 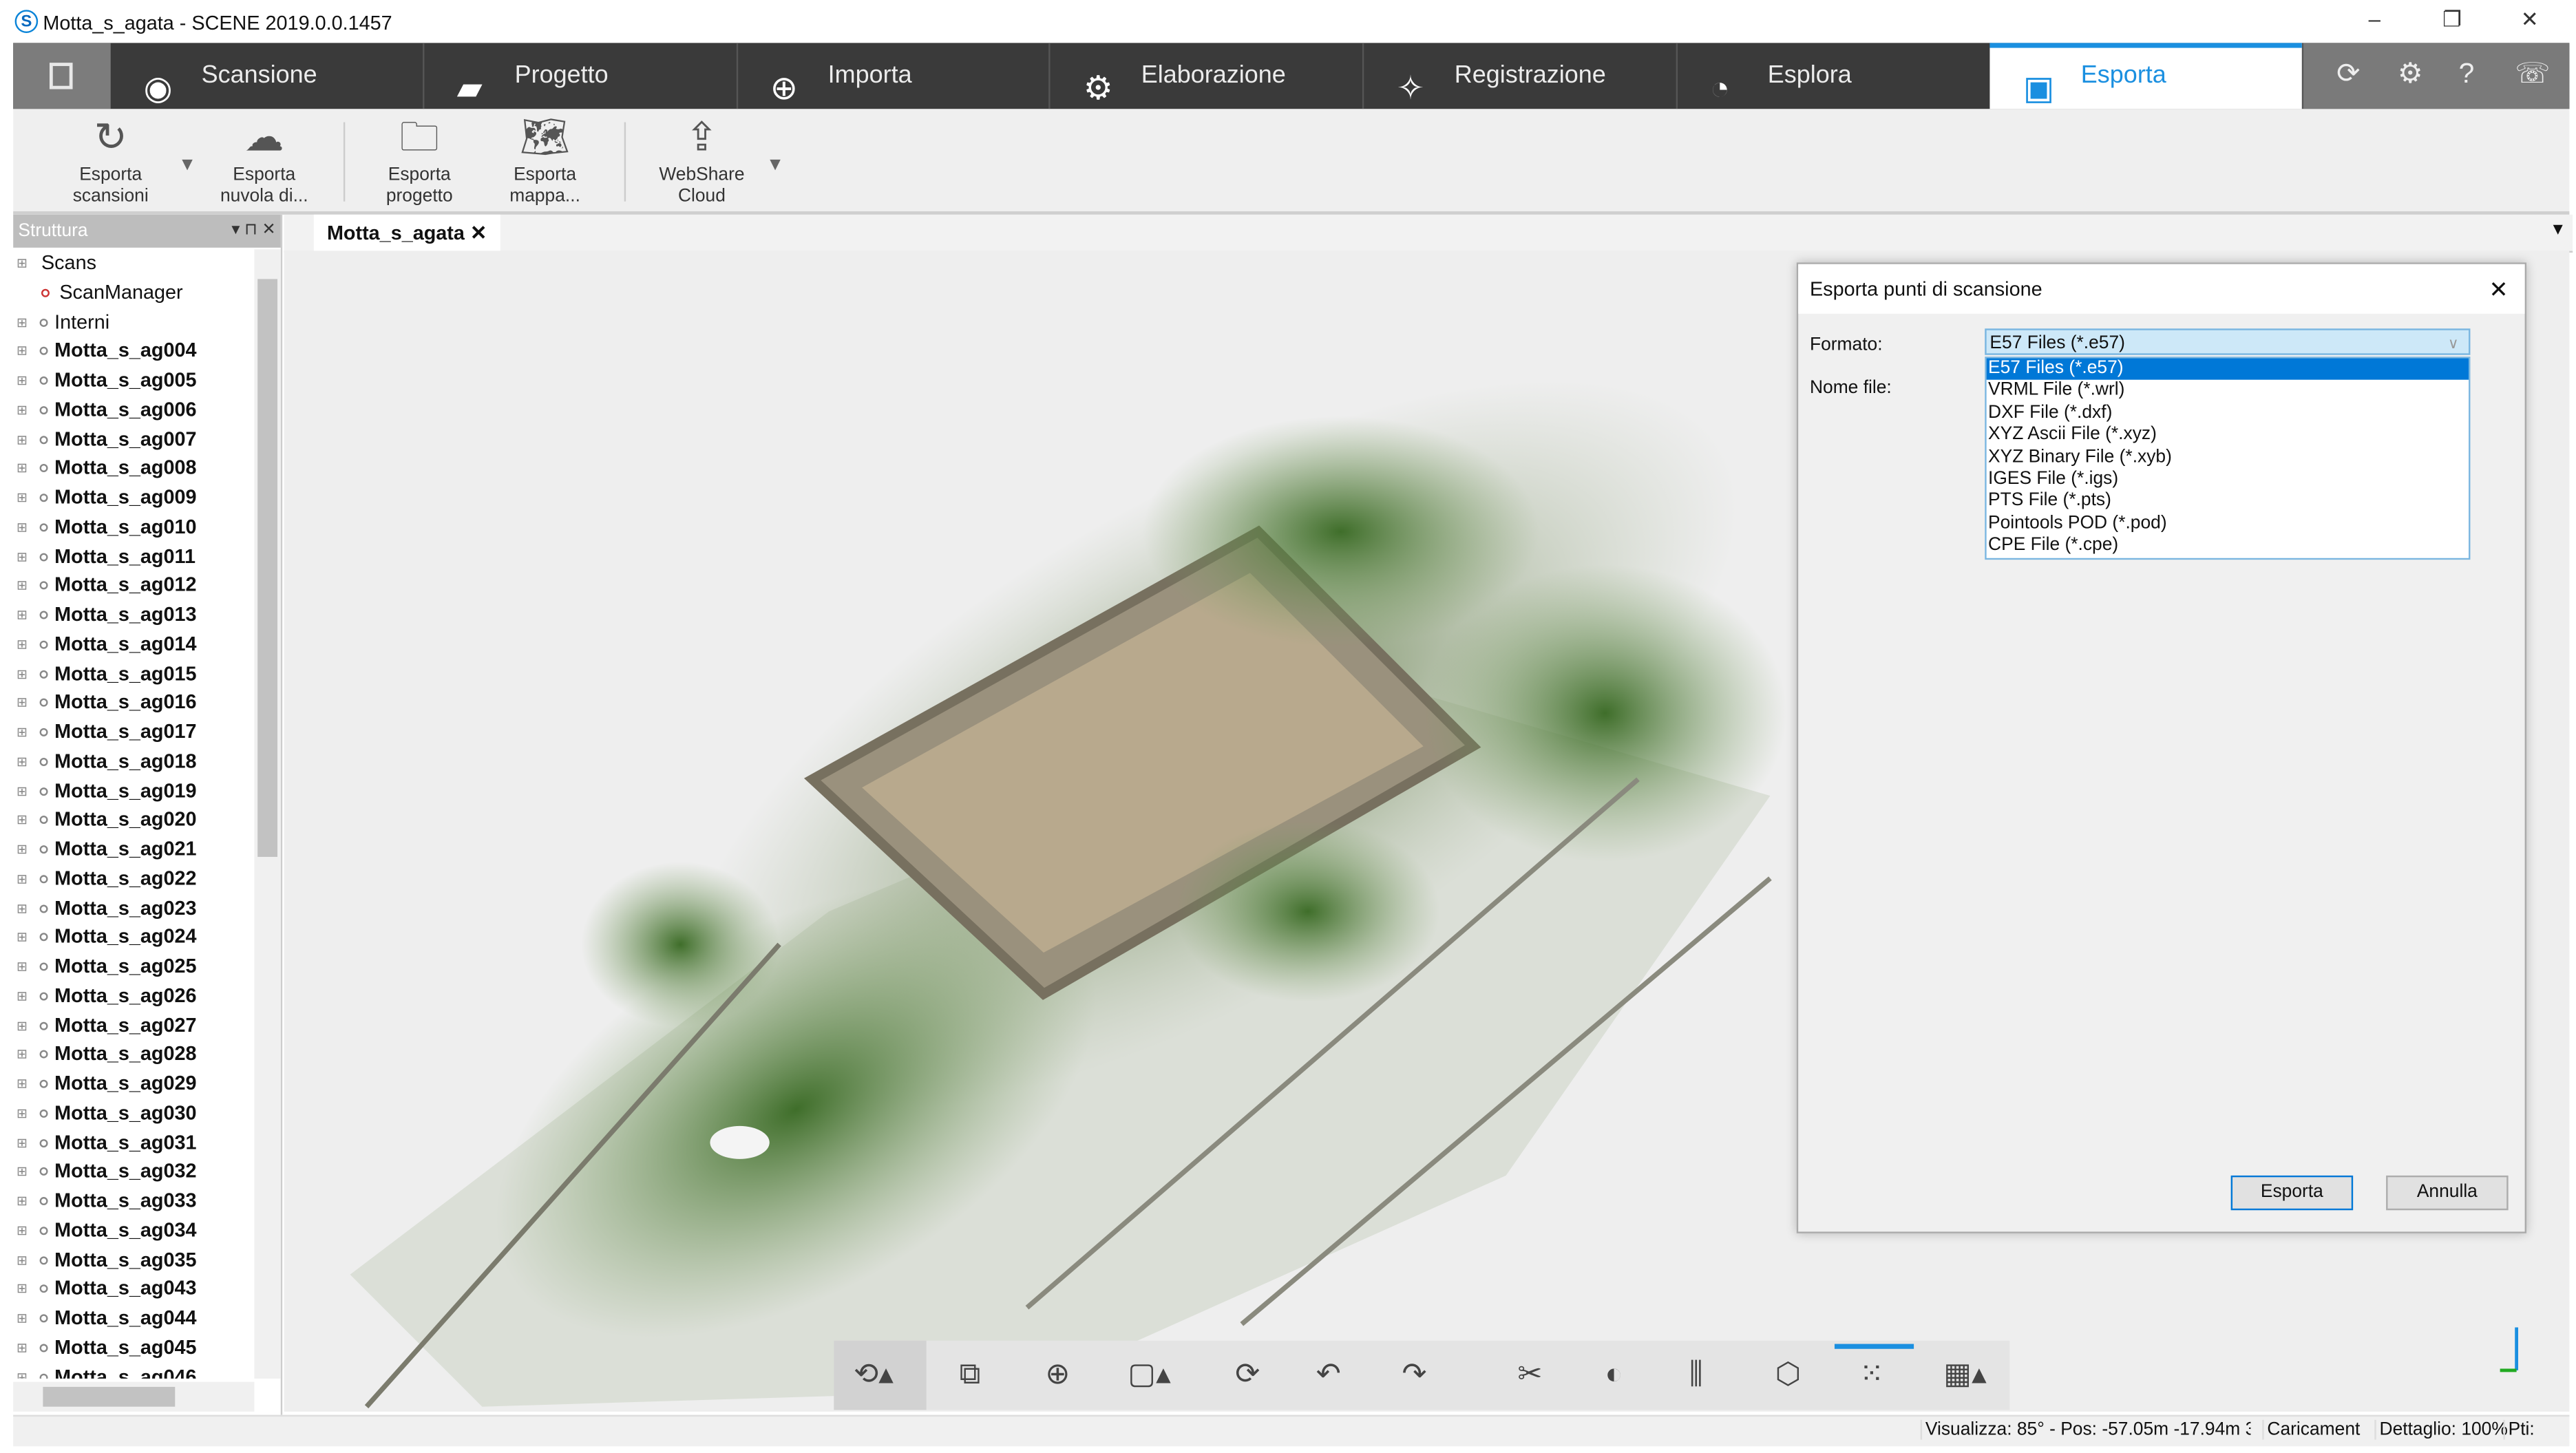 What do you see at coordinates (2228, 341) in the screenshot?
I see `format-select: E57 Files (*.e57) ∨` at bounding box center [2228, 341].